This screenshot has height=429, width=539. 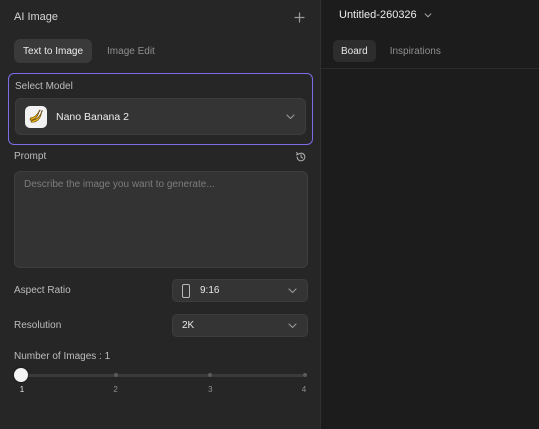 I want to click on panel-header: AI Image, so click(x=160, y=17).